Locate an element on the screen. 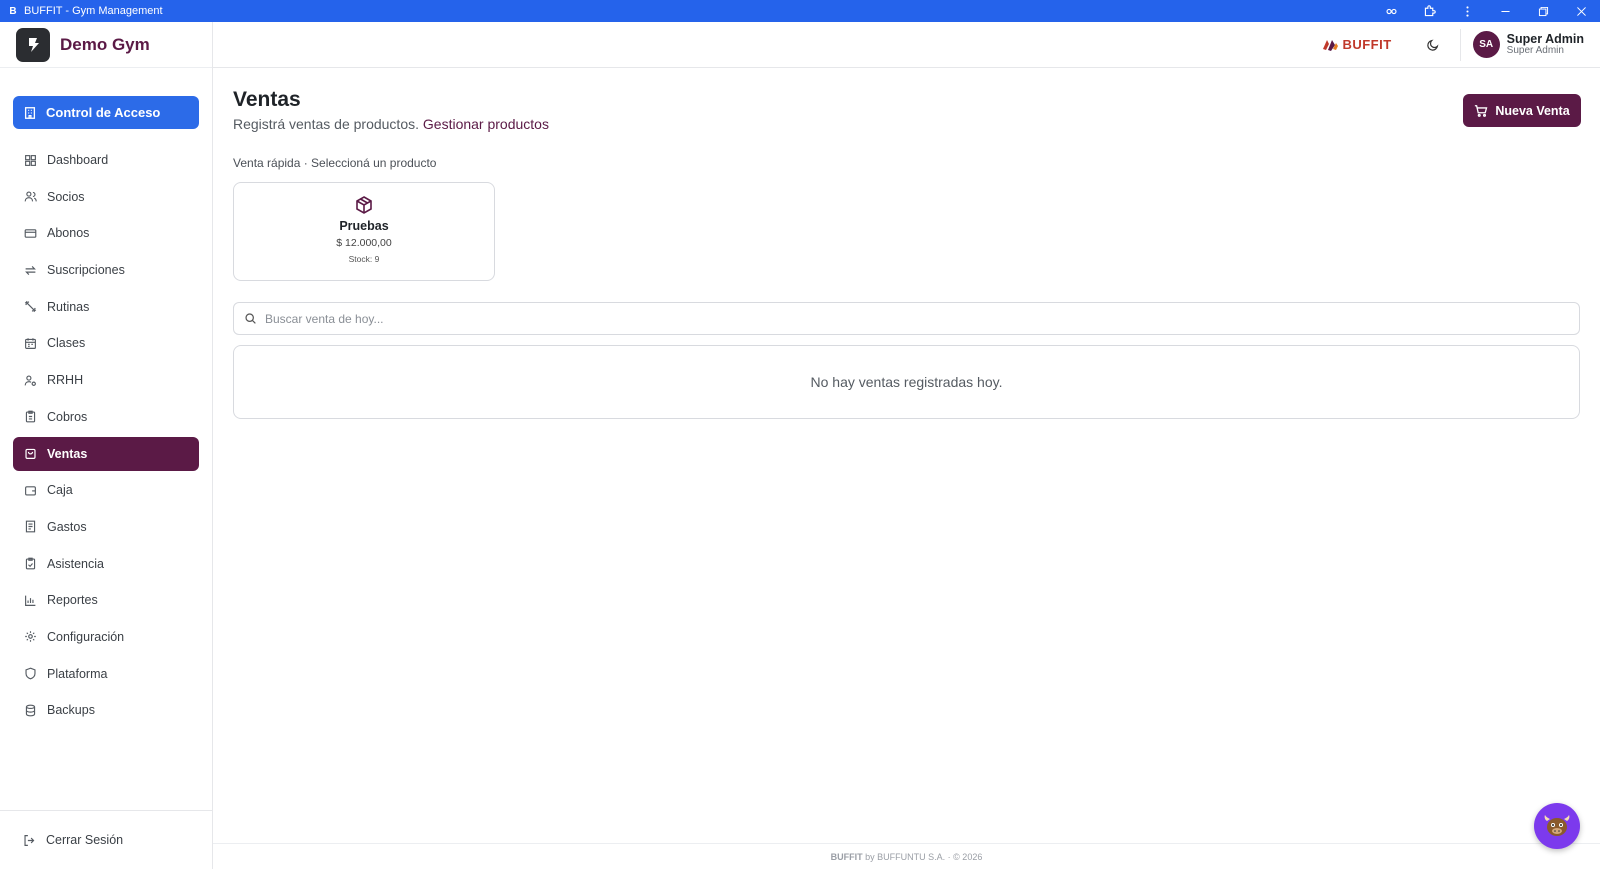 Image resolution: width=1600 pixels, height=869 pixels. minimize-icon is located at coordinates (1505, 11).